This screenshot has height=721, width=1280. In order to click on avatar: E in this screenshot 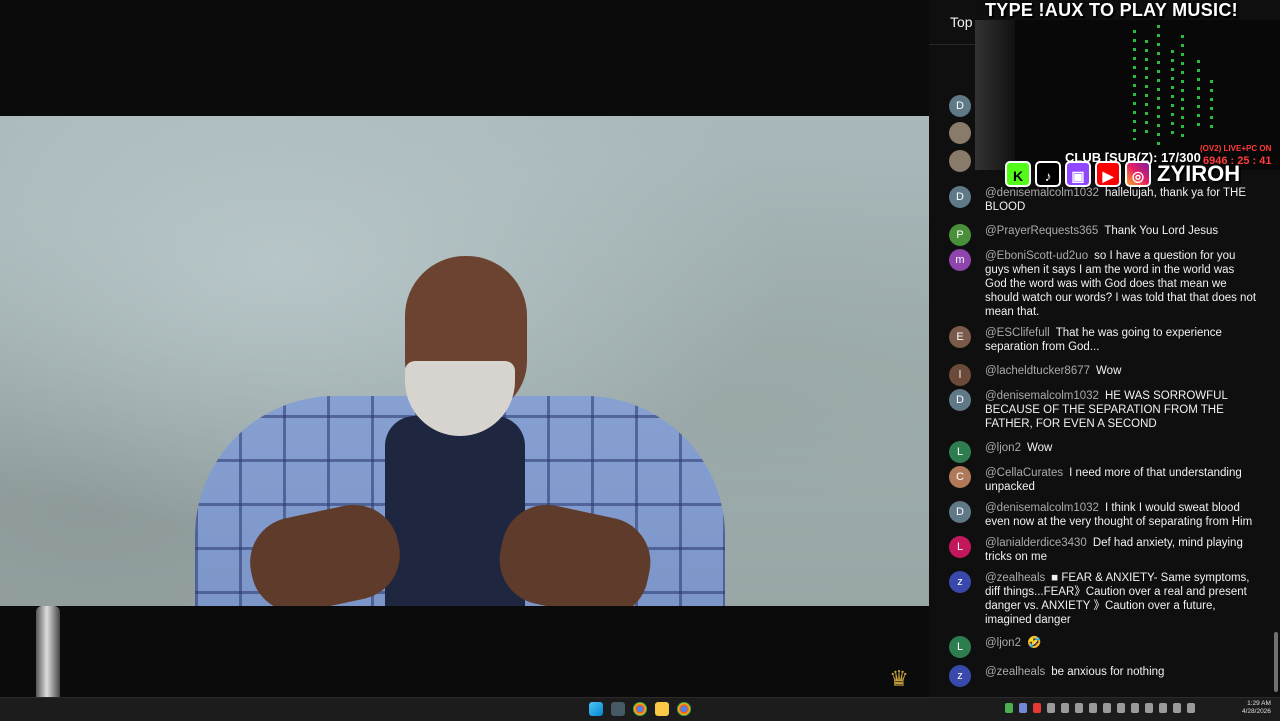, I will do `click(960, 337)`.